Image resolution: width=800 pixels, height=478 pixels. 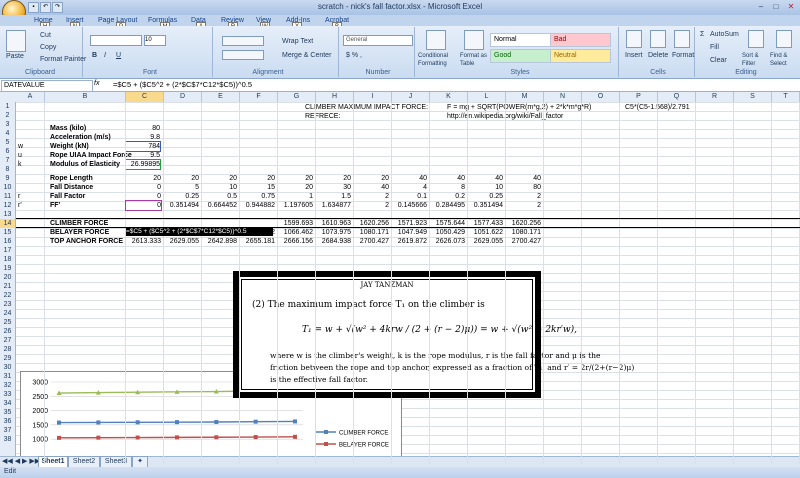 I want to click on force-cell: 1066.462, so click(x=295, y=232).